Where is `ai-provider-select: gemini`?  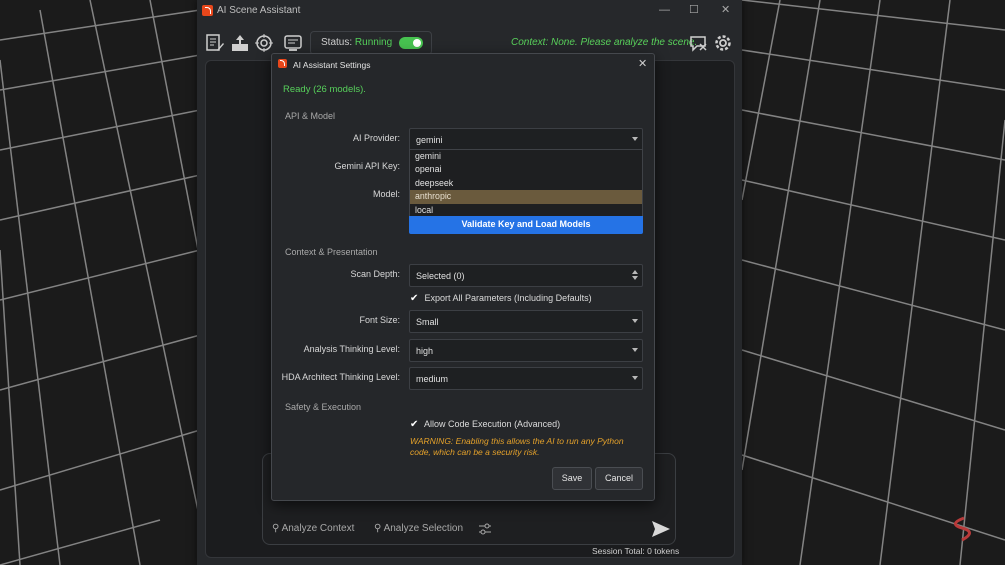 ai-provider-select: gemini is located at coordinates (526, 139).